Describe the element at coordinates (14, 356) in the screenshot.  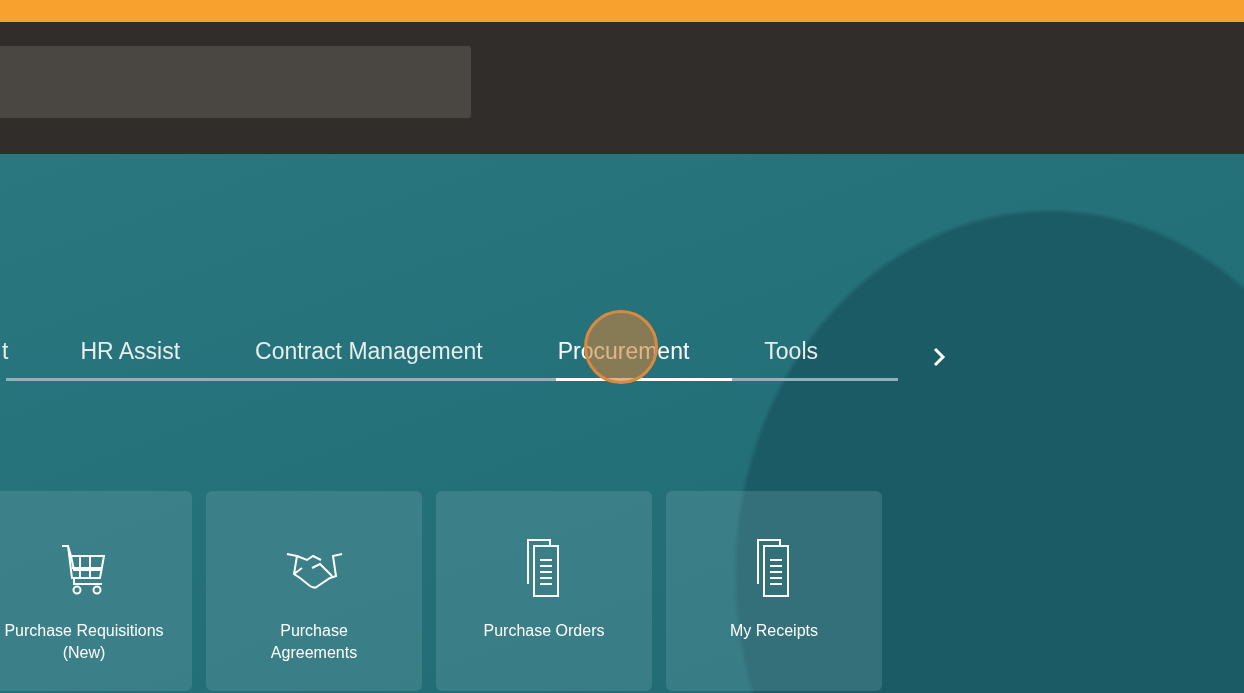
I see `nav-tab: t` at that location.